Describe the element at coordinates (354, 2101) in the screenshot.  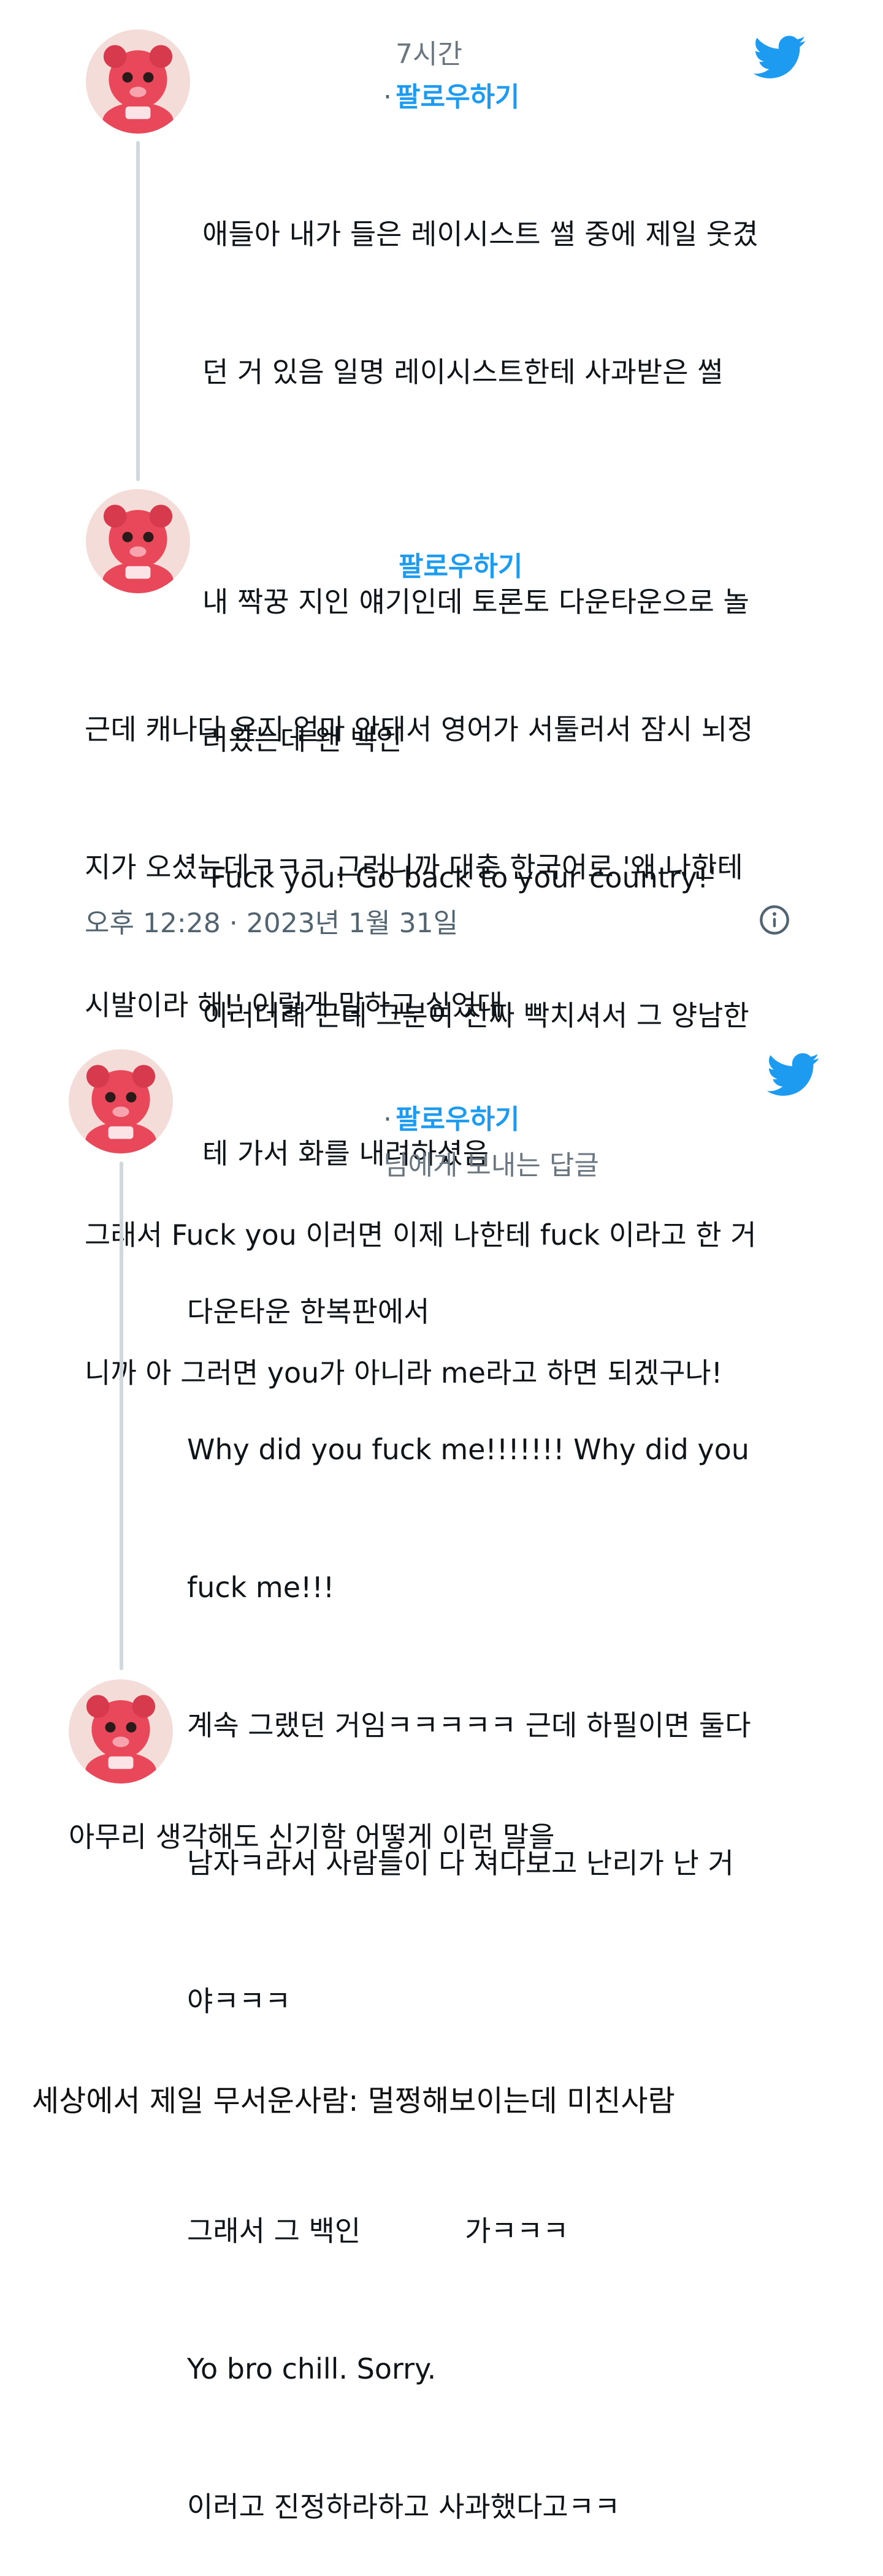
I see `page-caption: 세상에서 제일 무서운사람: 멀쩡해보이는데 미친사람` at that location.